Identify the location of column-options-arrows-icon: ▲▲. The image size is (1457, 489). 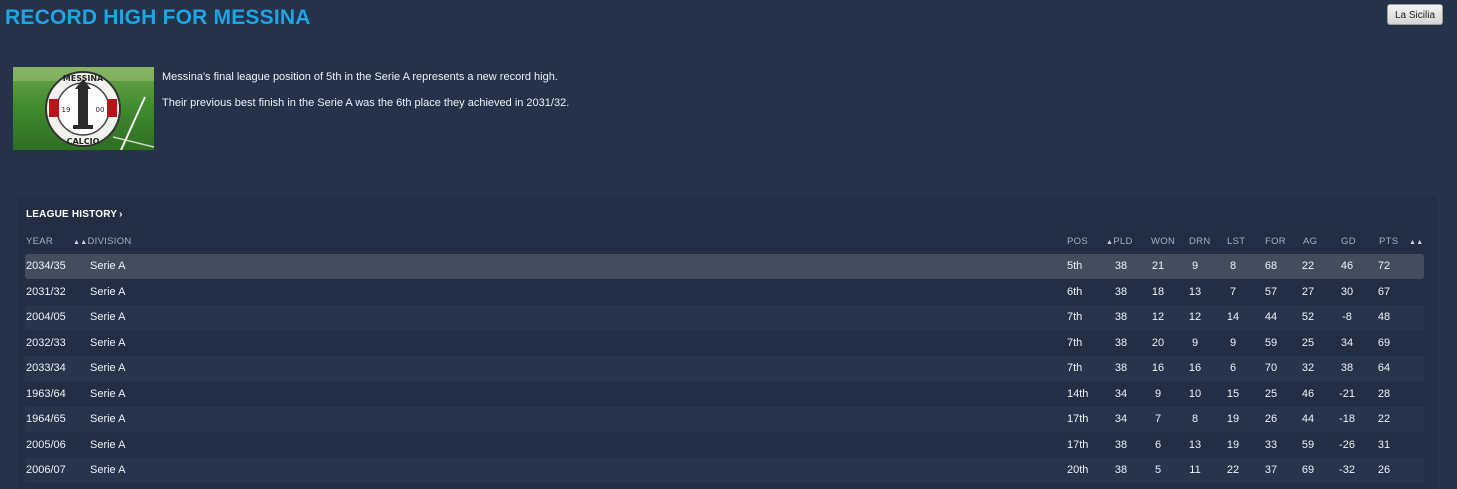
(1416, 241).